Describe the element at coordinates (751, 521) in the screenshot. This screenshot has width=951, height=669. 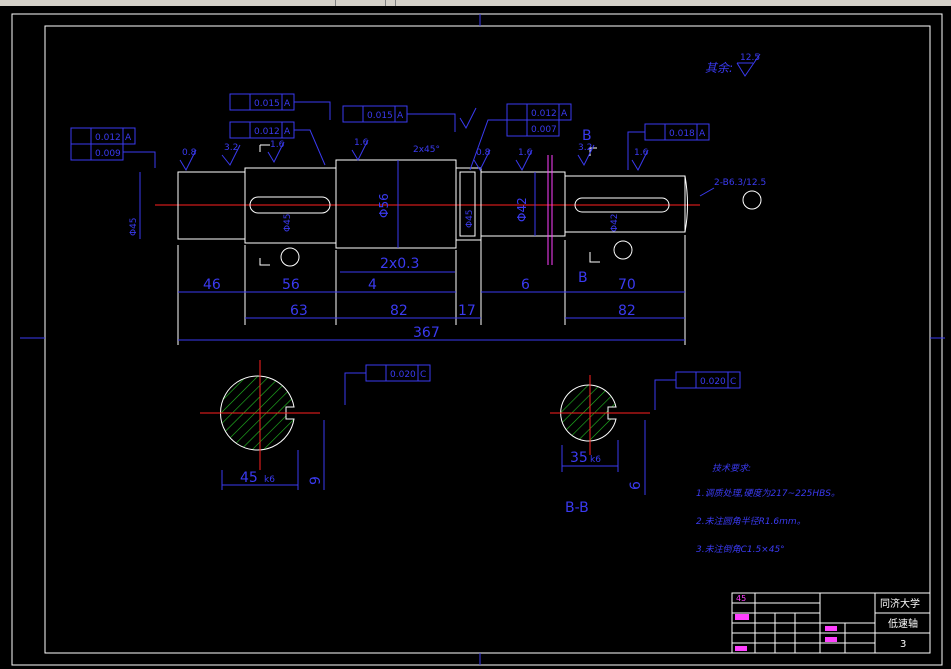
I see `svg-text: 2.未注圆角半径R1.6mm。` at that location.